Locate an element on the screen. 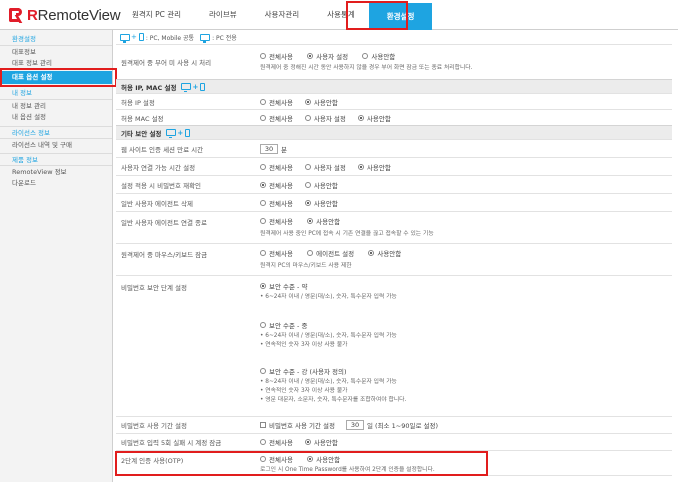  sidebar-item-my-options: 내 옵션 설정 is located at coordinates (56, 117).